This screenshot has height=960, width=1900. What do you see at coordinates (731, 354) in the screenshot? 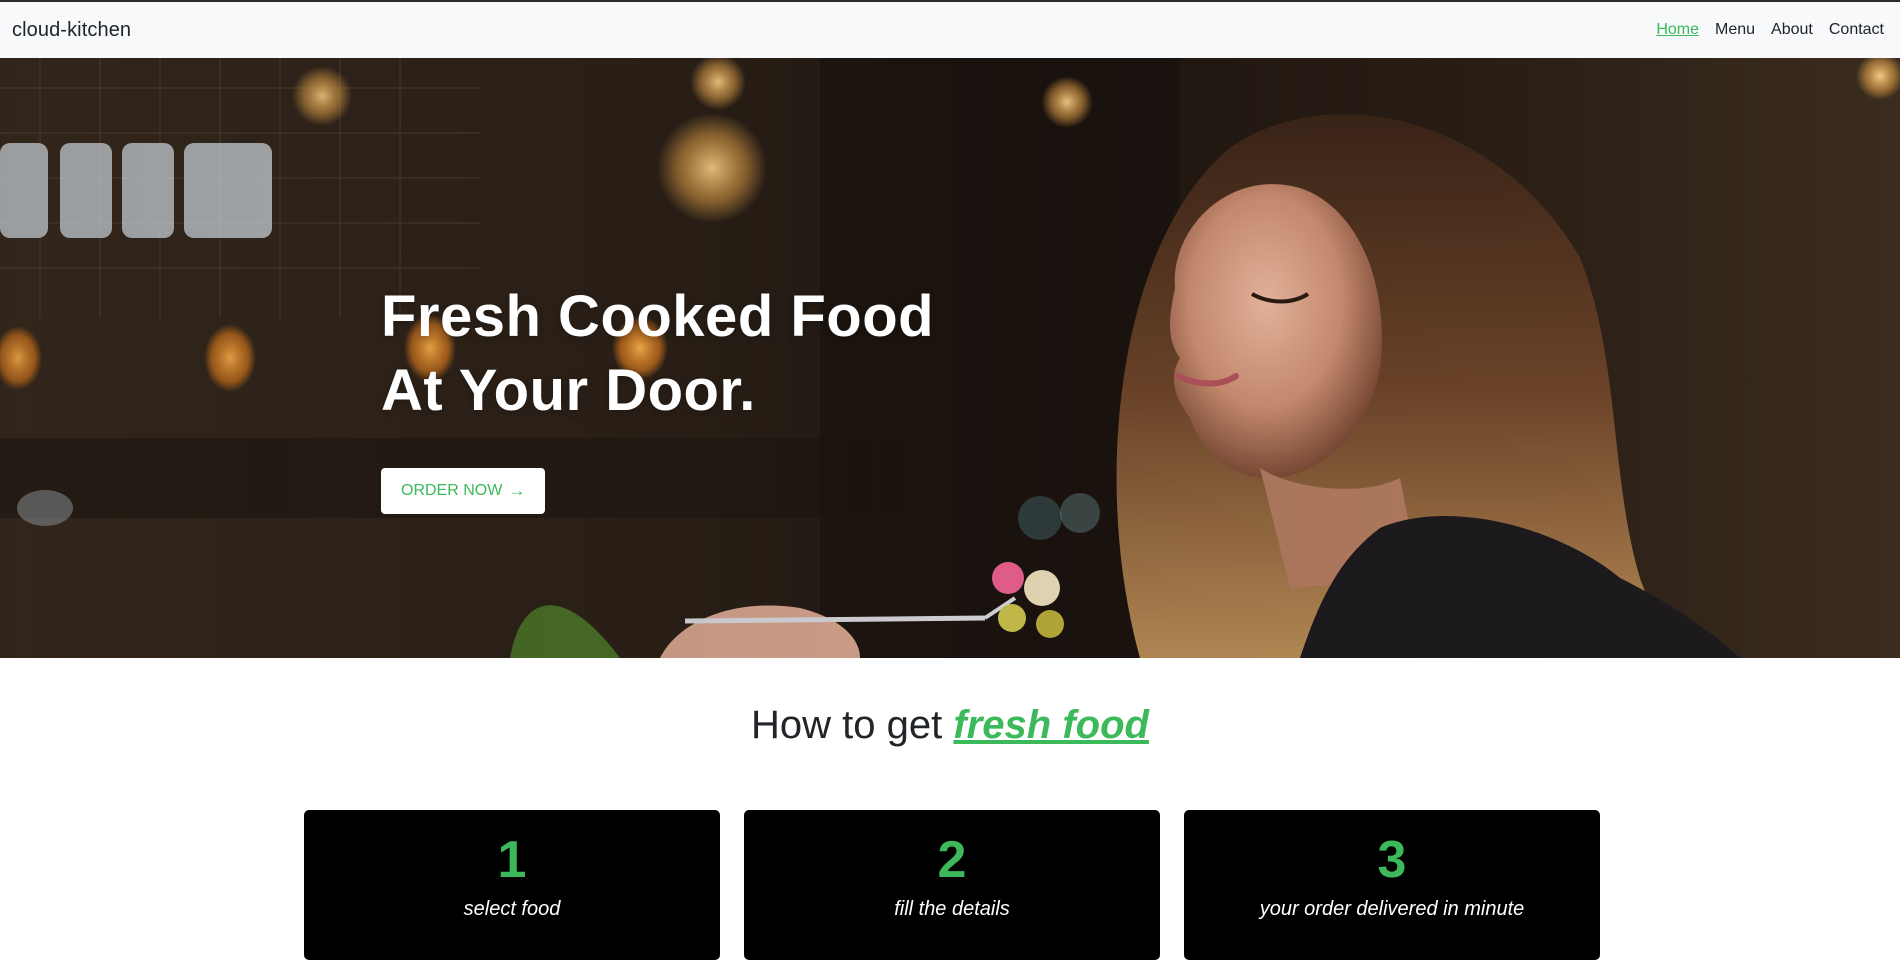
I see `hero-title: Fresh Cooked Food At Your Door.` at bounding box center [731, 354].